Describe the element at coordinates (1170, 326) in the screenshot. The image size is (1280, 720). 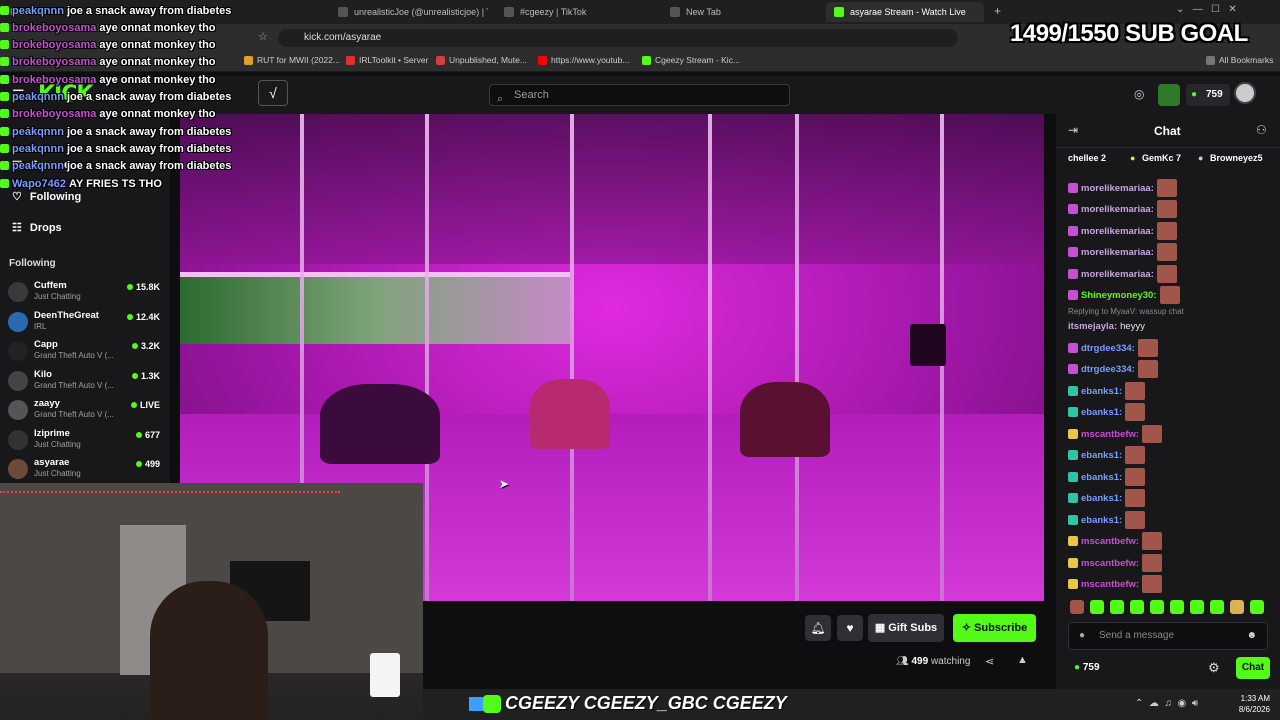
I see `chat-message: itsmejayla: heyyy` at that location.